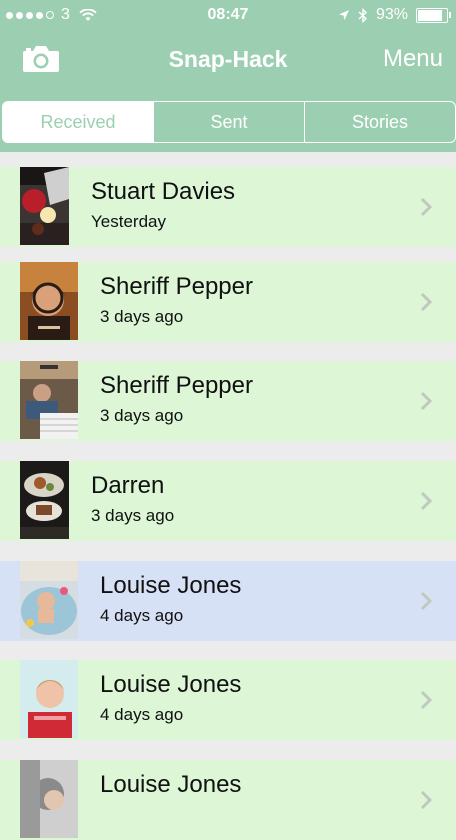 Image resolution: width=456 pixels, height=840 pixels. I want to click on status-right: 93%, so click(394, 15).